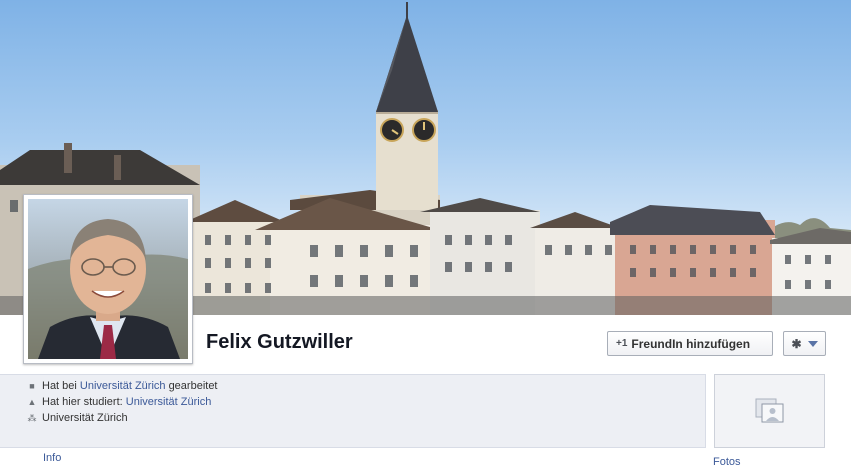 The image size is (851, 474). What do you see at coordinates (59, 386) in the screenshot?
I see `work-prefix: Hat bei` at bounding box center [59, 386].